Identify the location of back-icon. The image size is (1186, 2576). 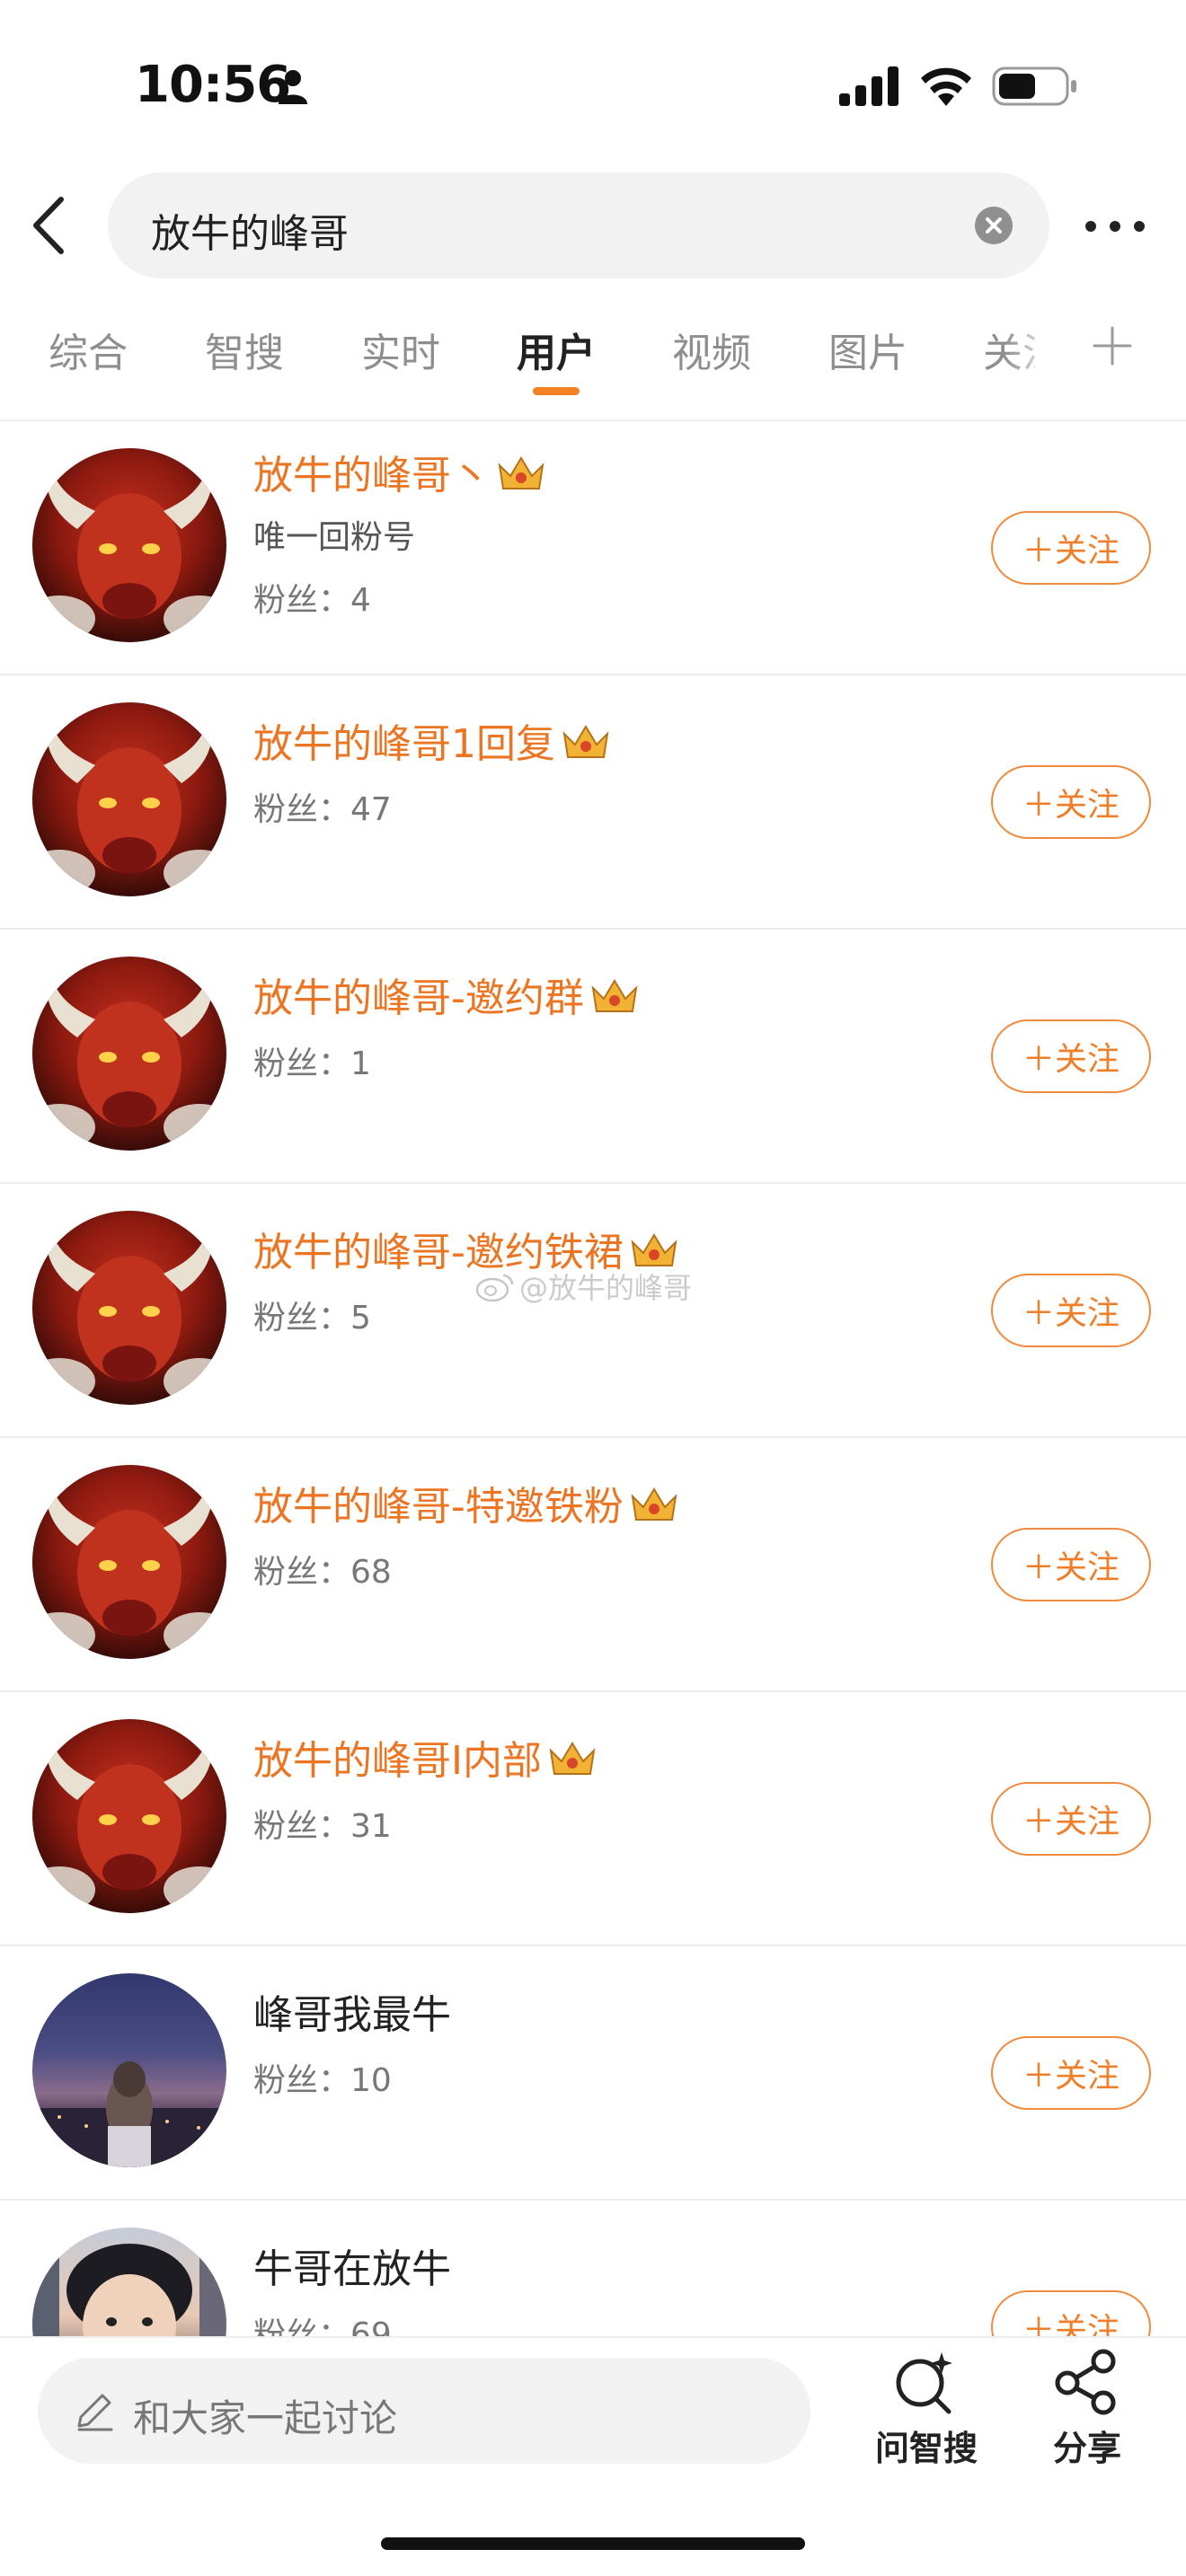
(49, 225).